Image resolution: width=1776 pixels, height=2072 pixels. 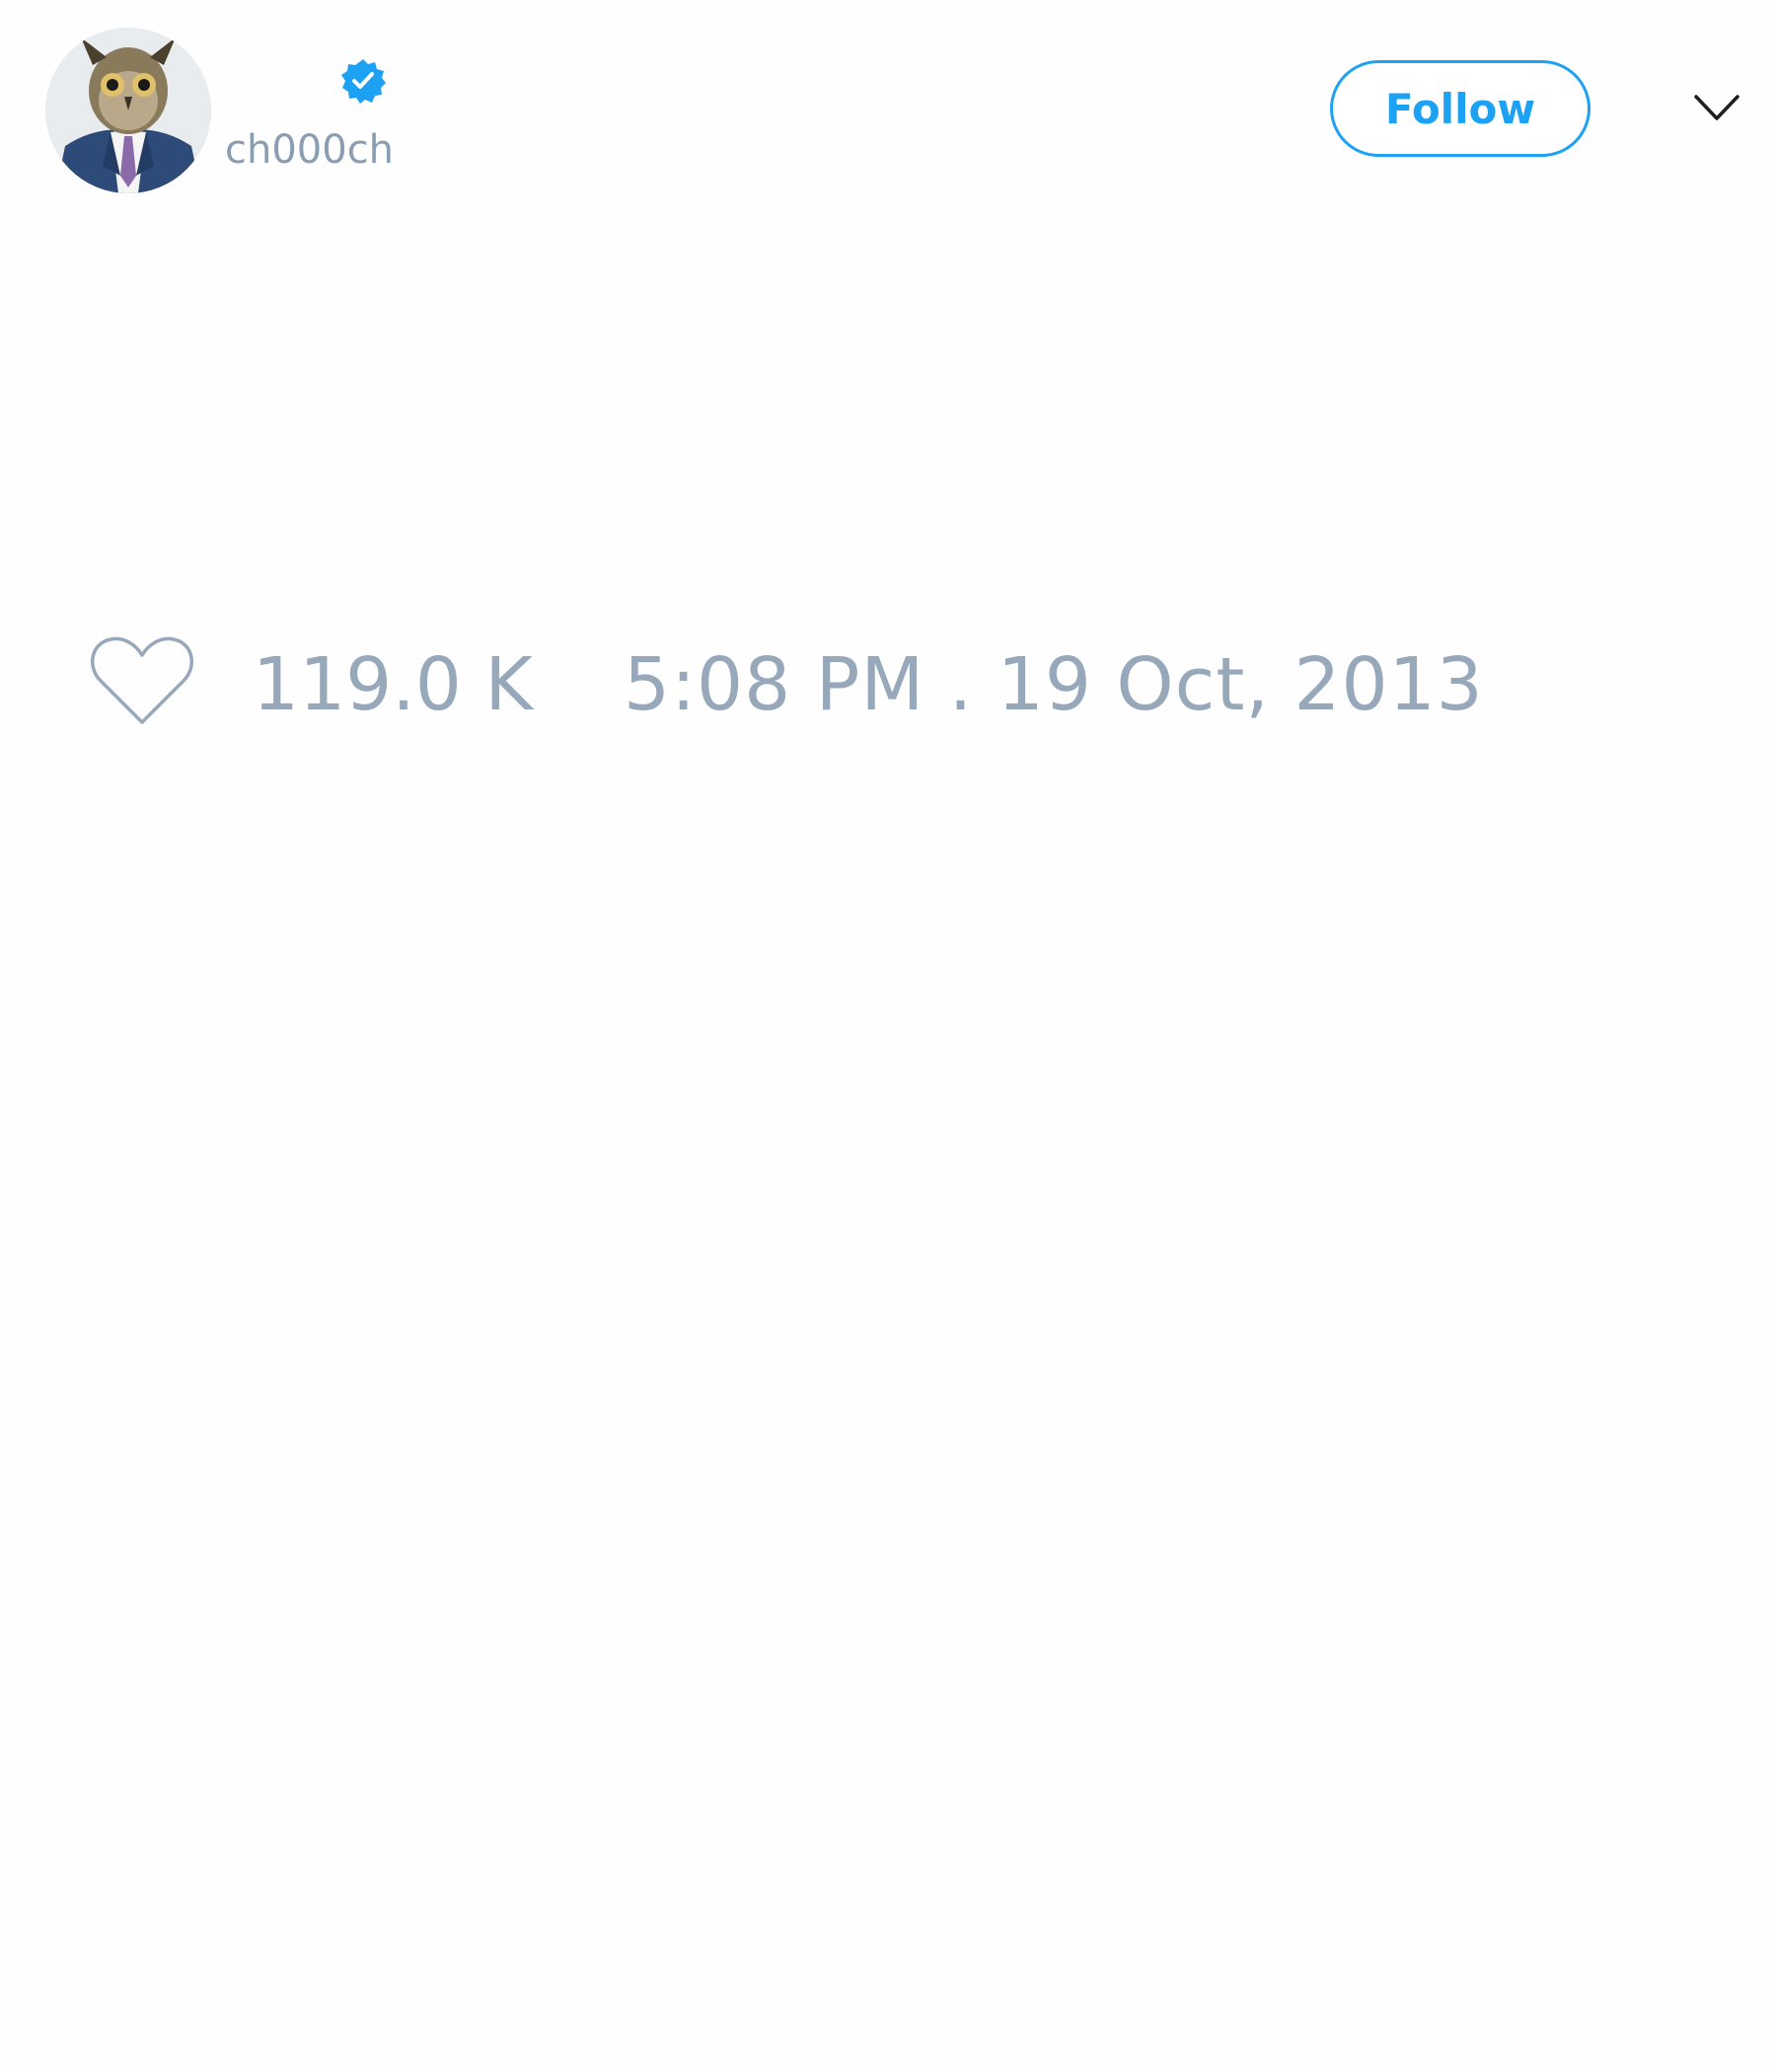 What do you see at coordinates (1054, 685) in the screenshot?
I see `tweet-timestamp: 5:08 PM . 19 Oct, 2013` at bounding box center [1054, 685].